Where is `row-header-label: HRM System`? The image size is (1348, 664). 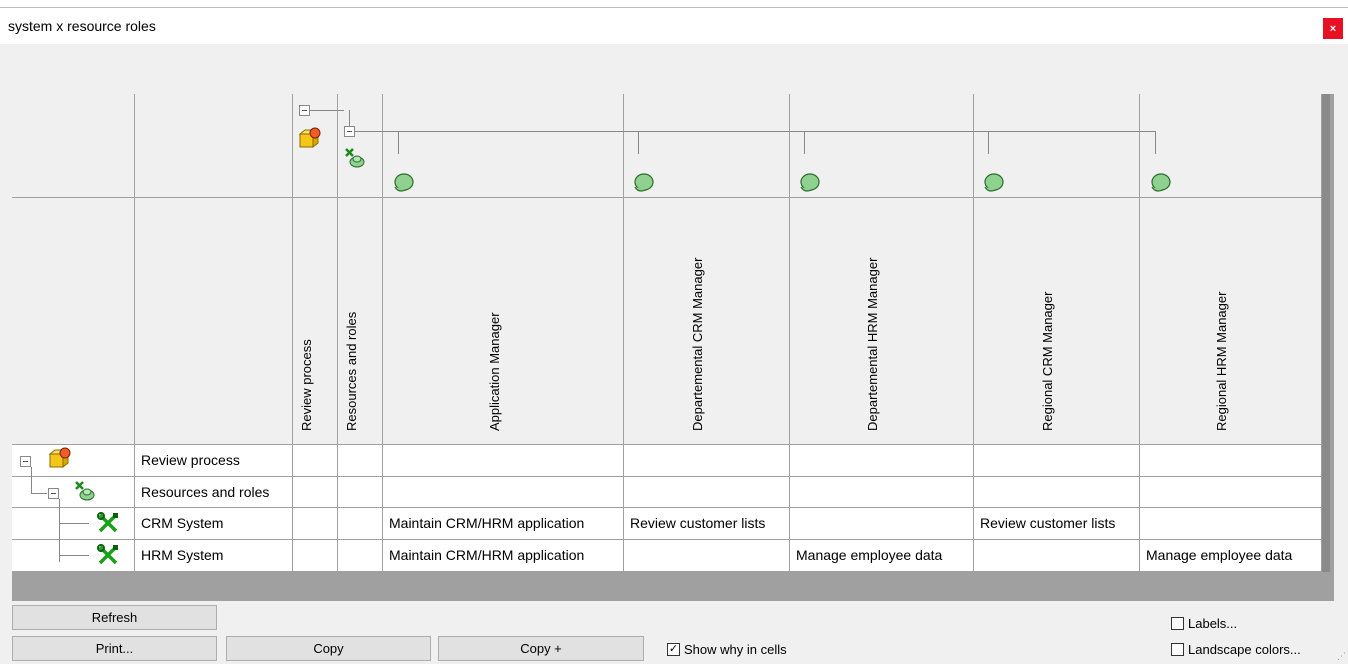
row-header-label: HRM System is located at coordinates (182, 555).